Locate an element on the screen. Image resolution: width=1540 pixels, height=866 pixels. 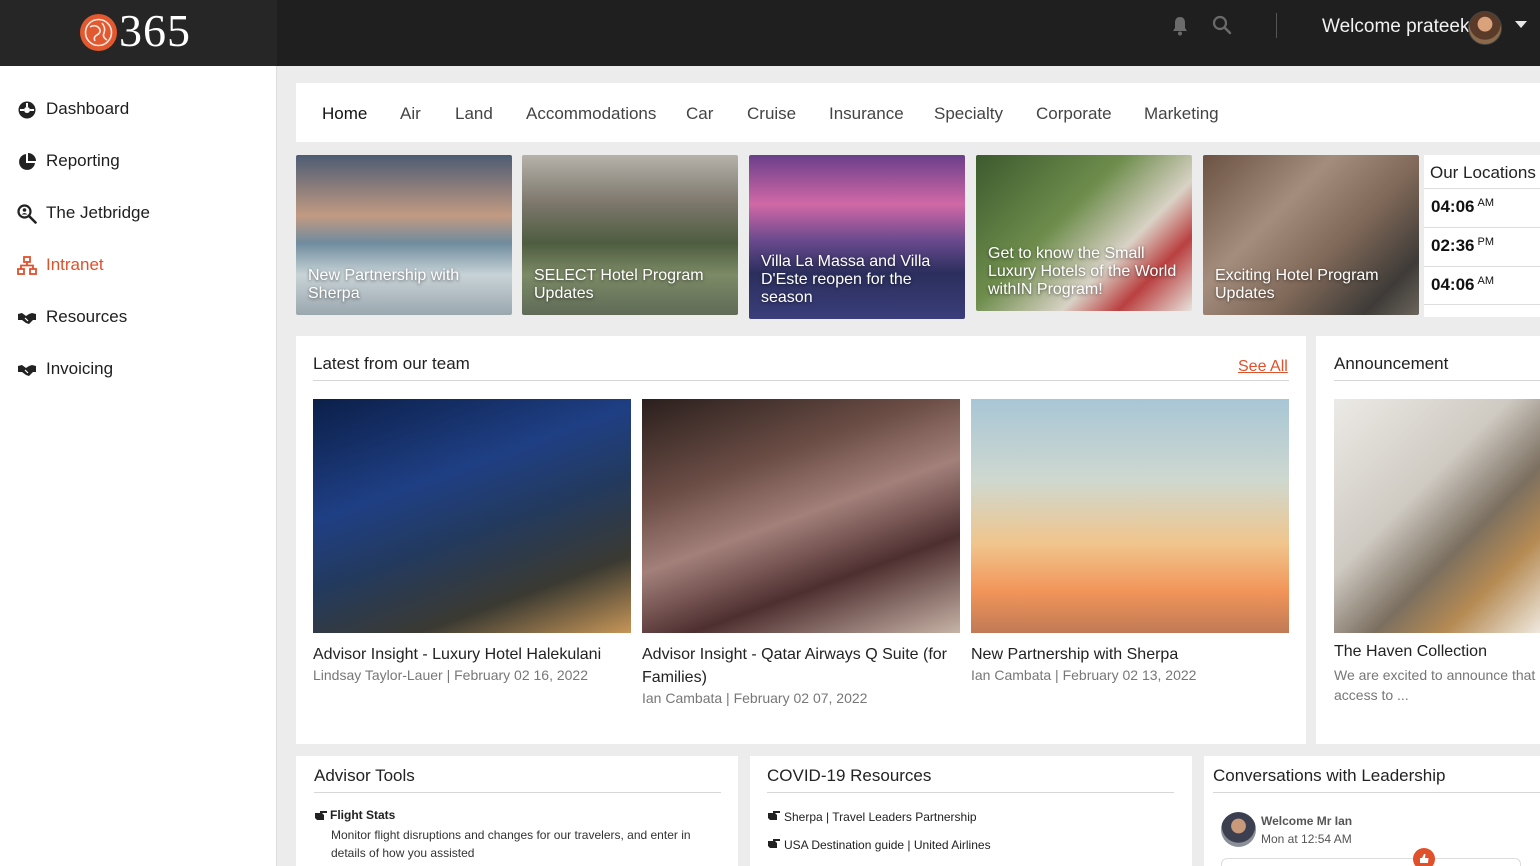
tab-insurance: Insurance is located at coordinates (866, 114).